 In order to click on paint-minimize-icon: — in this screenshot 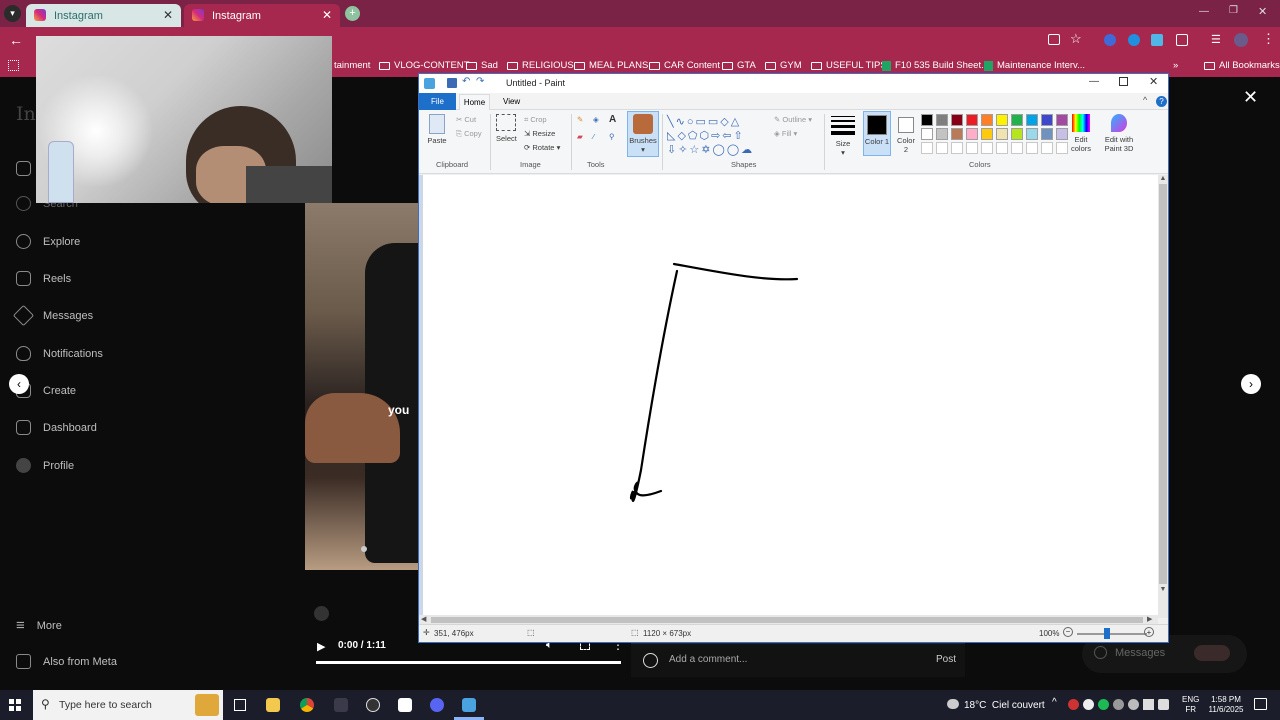, I will do `click(1094, 81)`.